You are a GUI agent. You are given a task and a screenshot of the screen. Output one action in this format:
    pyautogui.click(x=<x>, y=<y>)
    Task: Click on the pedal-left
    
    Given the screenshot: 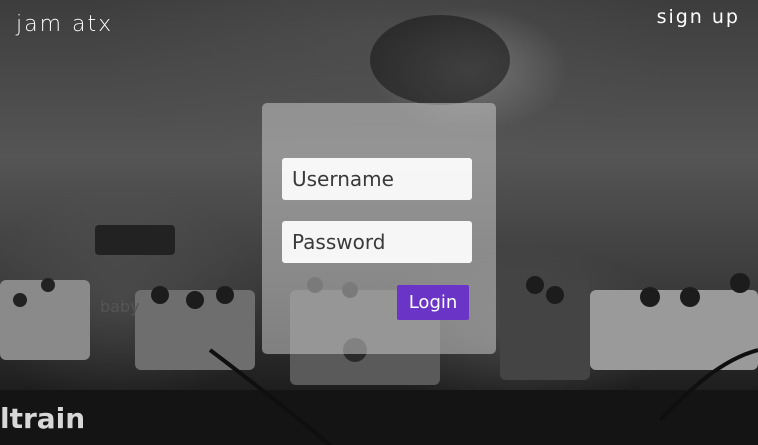 What is the action you would take?
    pyautogui.click(x=45, y=320)
    